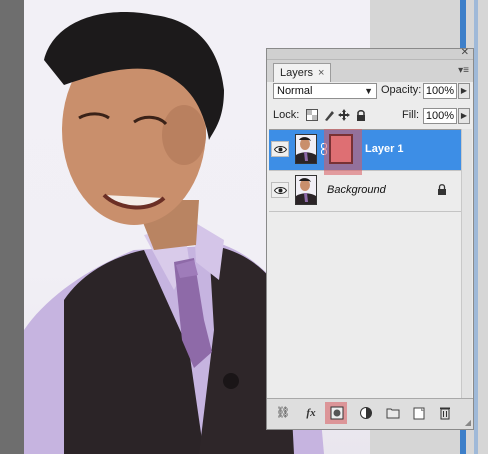 This screenshot has height=454, width=488. Describe the element at coordinates (312, 115) in the screenshot. I see `lock-transparent-pixels-icon` at that location.